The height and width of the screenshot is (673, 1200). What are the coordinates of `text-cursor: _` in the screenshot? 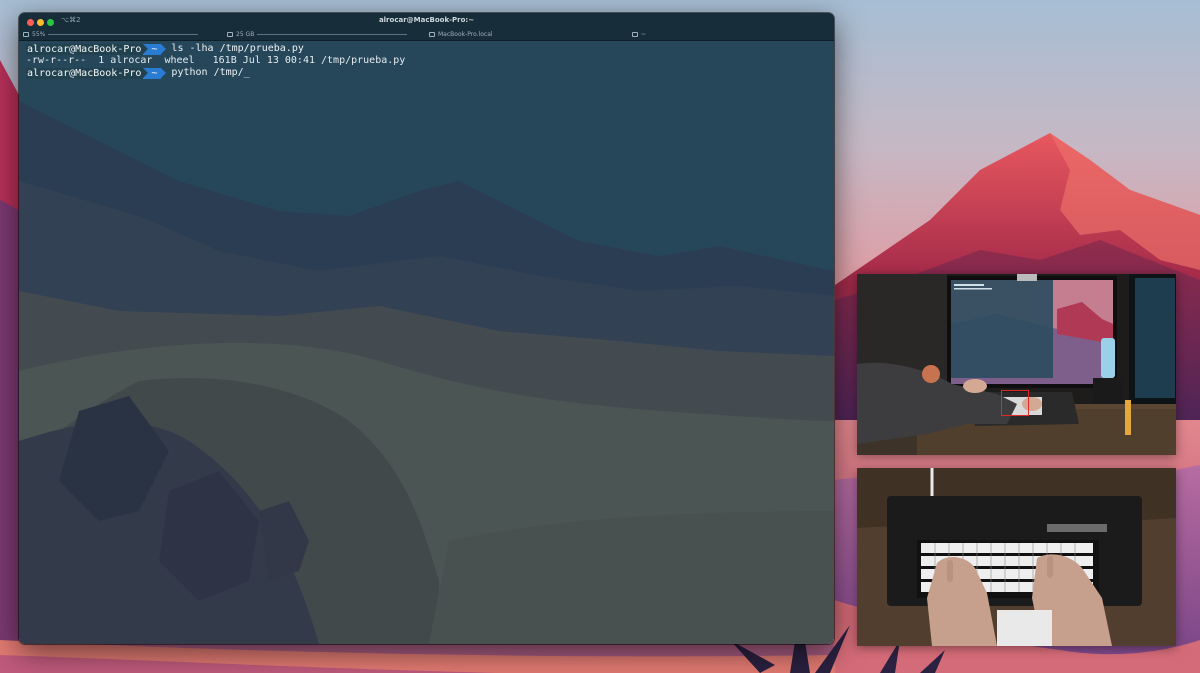 It's located at (246, 72).